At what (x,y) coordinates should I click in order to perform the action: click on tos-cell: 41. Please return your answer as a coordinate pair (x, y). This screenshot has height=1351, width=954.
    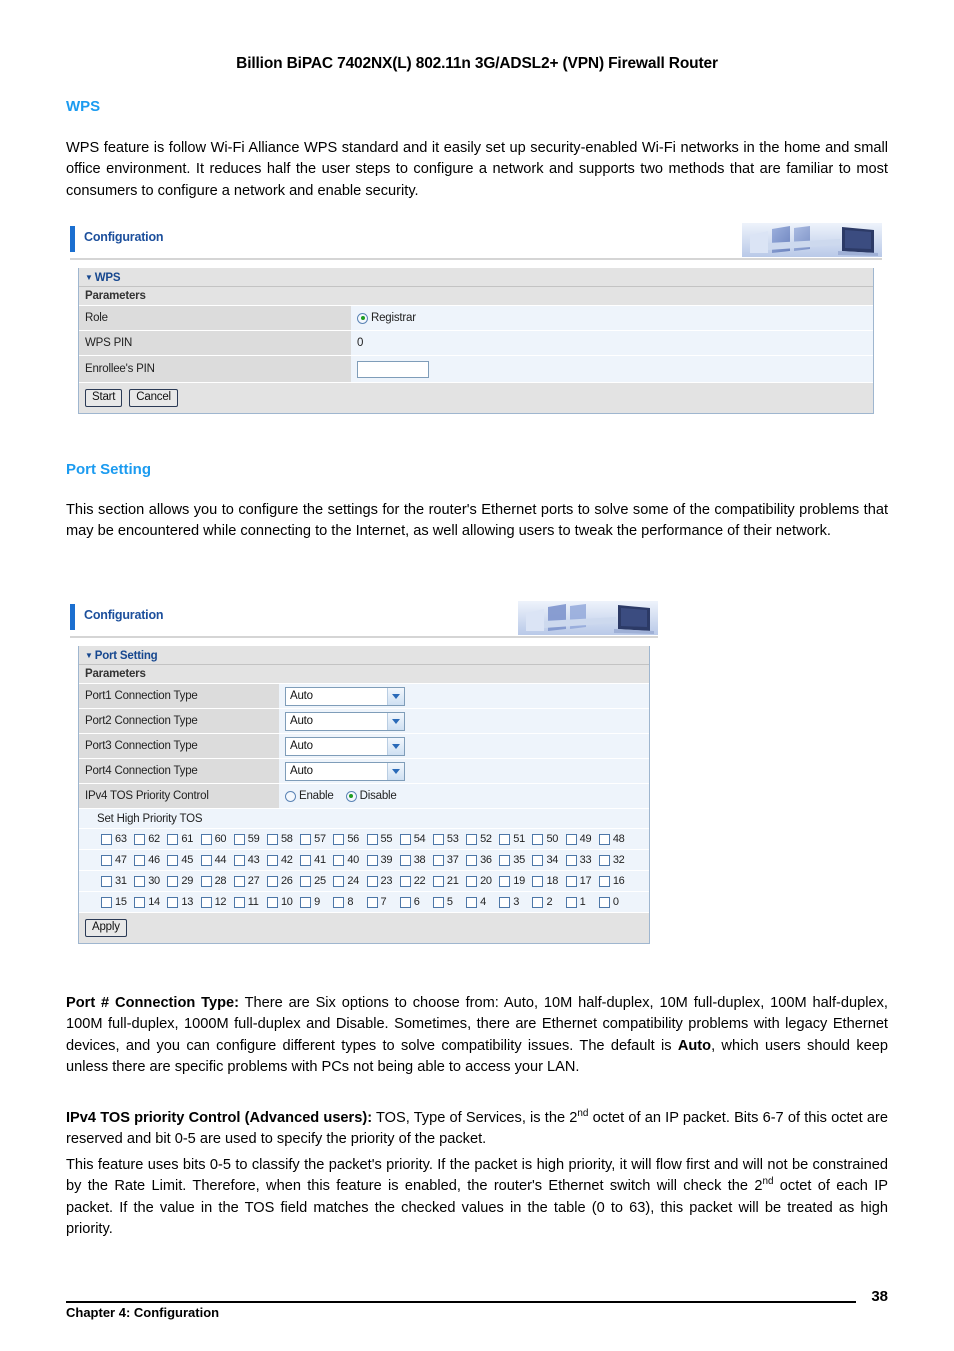
    Looking at the image, I should click on (316, 860).